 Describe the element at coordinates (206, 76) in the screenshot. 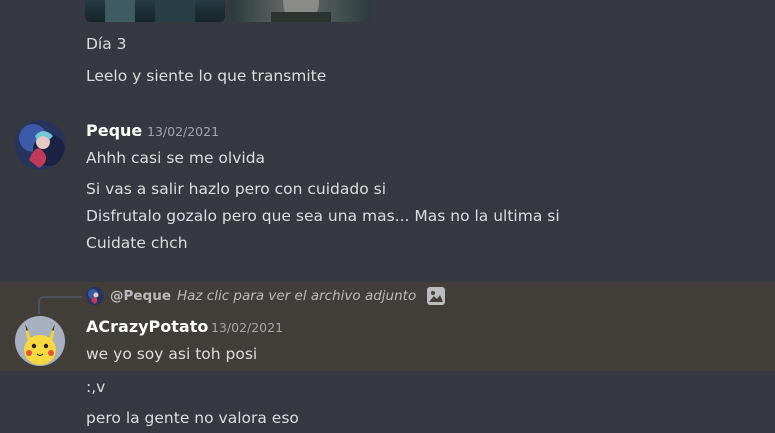

I see `message-line: Leelo y siente lo que transmite` at that location.